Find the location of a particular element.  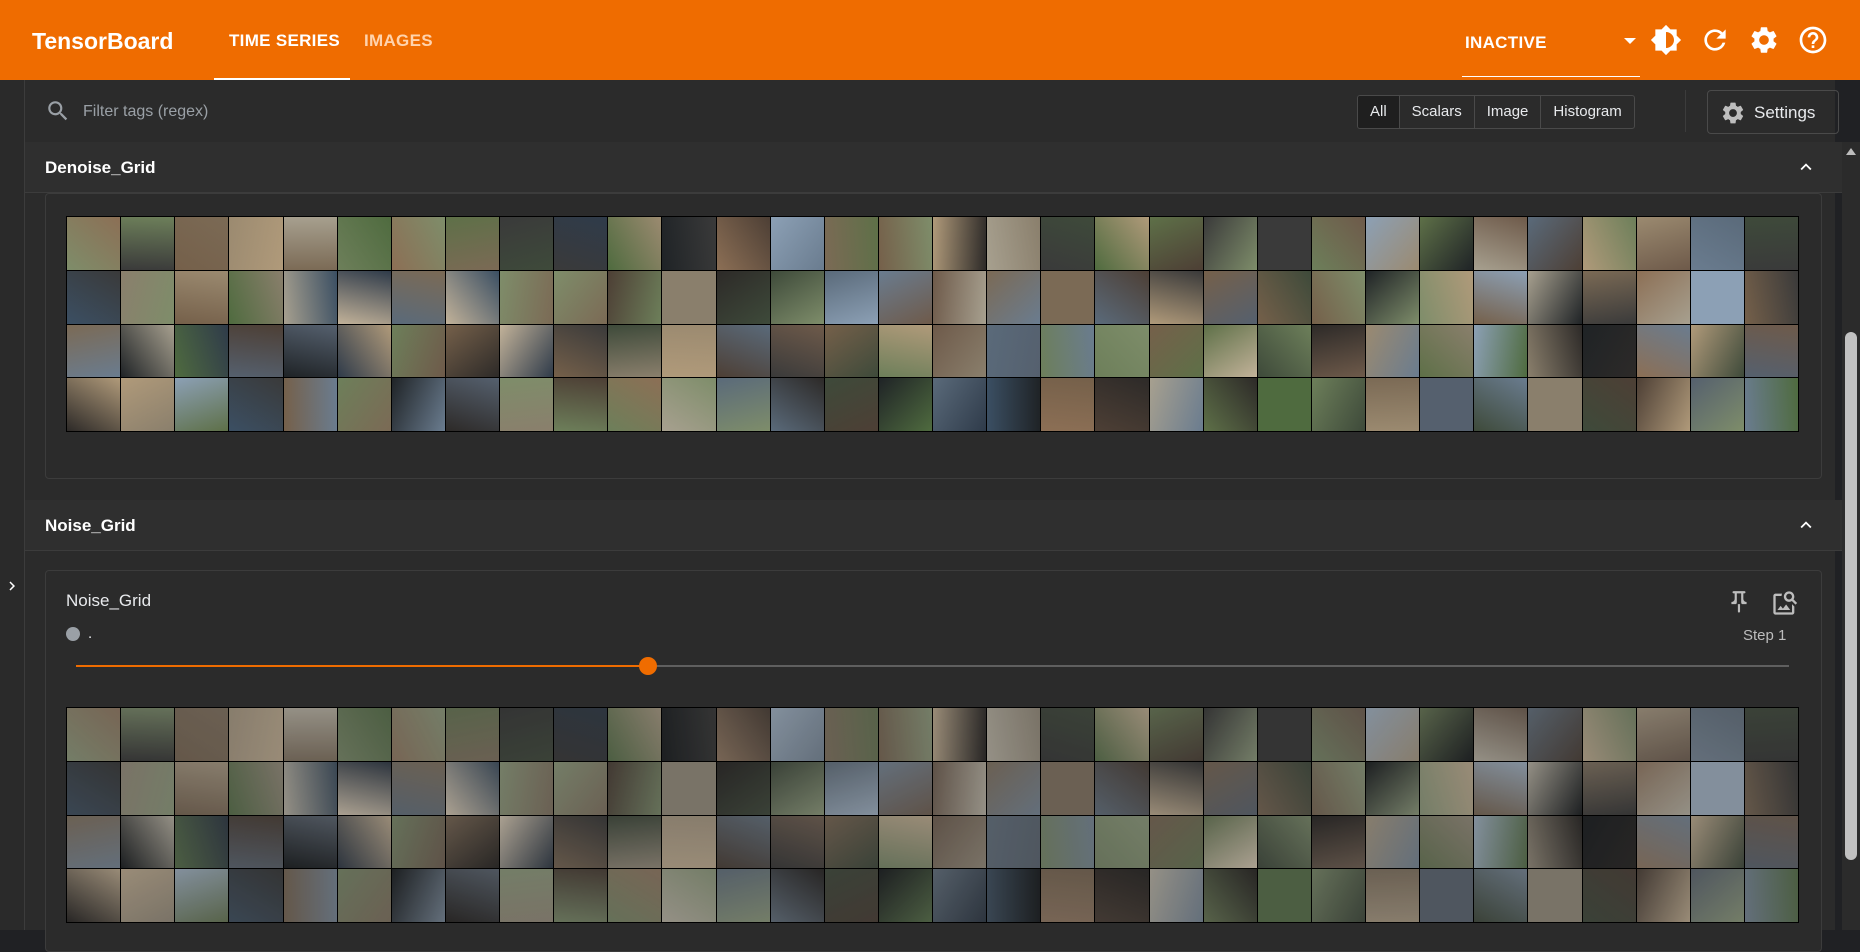

brightness-icon is located at coordinates (1666, 40).